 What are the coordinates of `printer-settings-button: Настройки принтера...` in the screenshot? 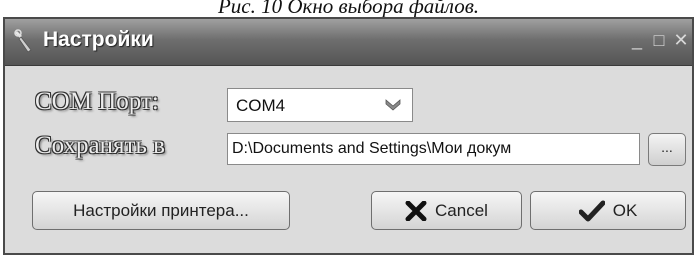 It's located at (161, 210).